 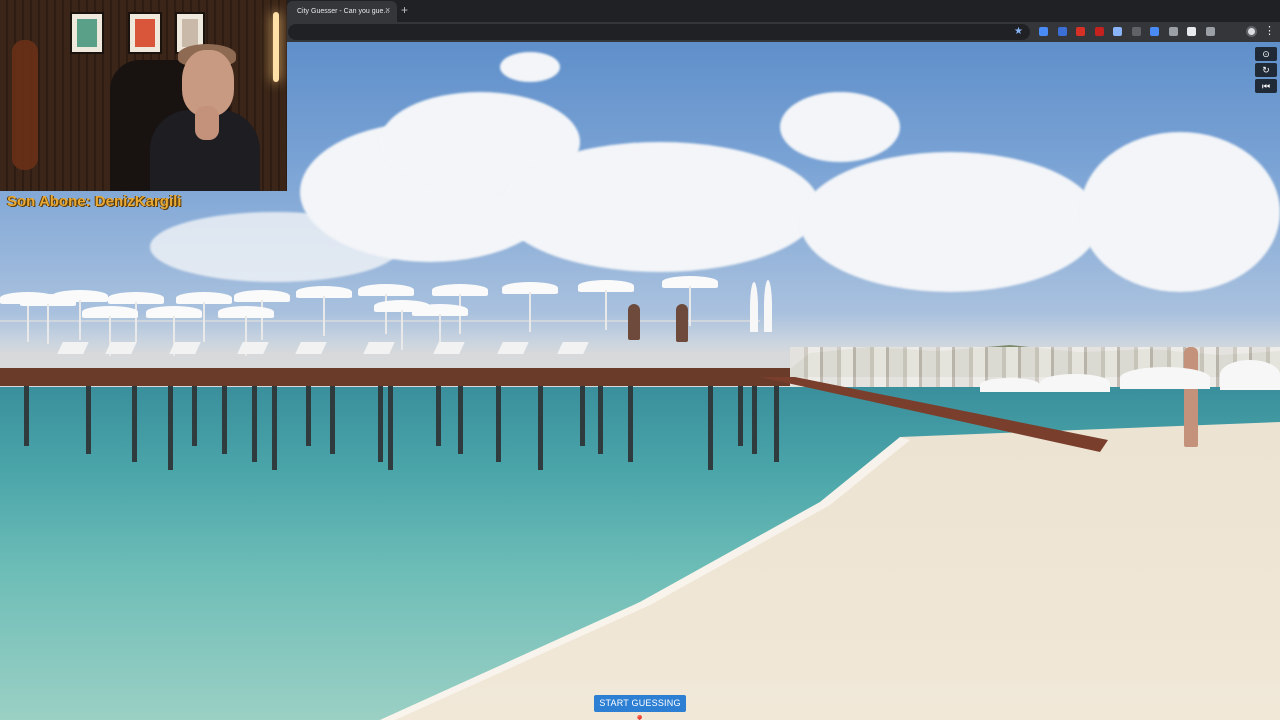 I want to click on start-guessing-button: START GUESSING 📍, so click(x=640, y=707).